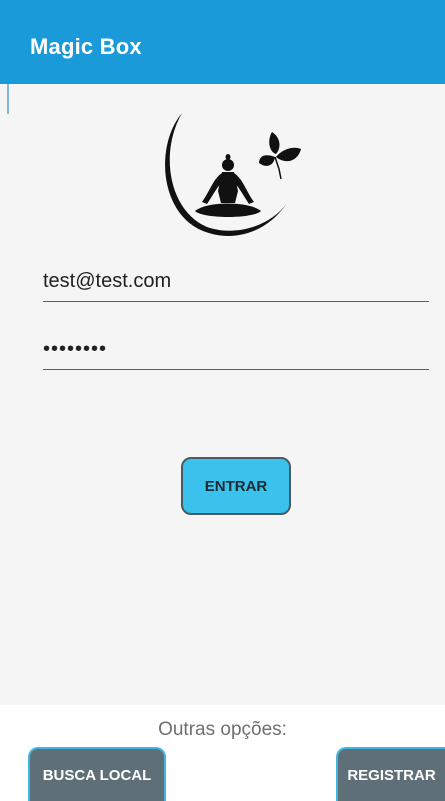 The height and width of the screenshot is (801, 445). What do you see at coordinates (222, 729) in the screenshot?
I see `other-options-label: Outras opções:` at bounding box center [222, 729].